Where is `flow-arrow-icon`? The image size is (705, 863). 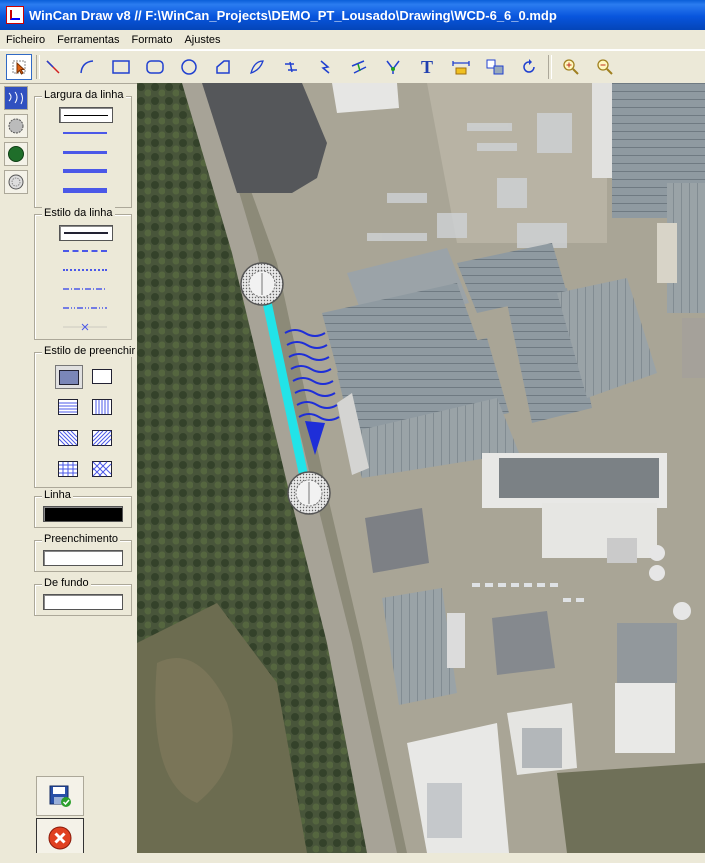
flow-arrow-icon is located at coordinates (325, 67).